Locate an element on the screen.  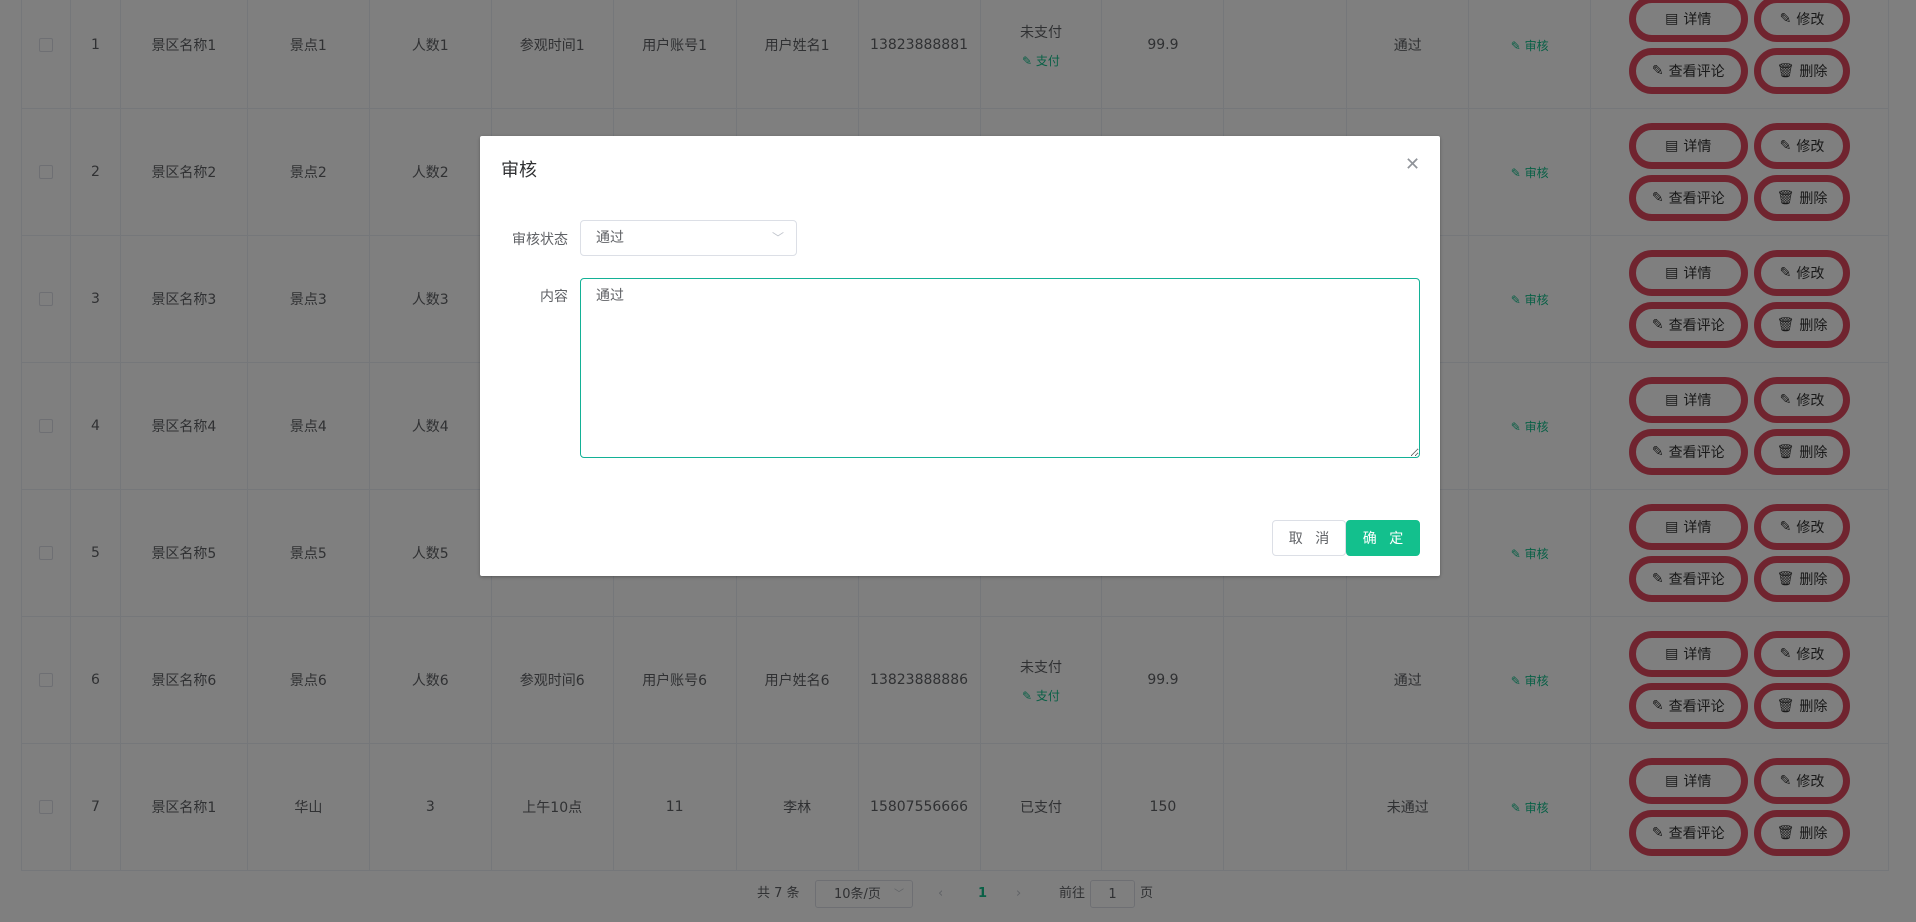
confirm-button: 确 定 is located at coordinates (1383, 538).